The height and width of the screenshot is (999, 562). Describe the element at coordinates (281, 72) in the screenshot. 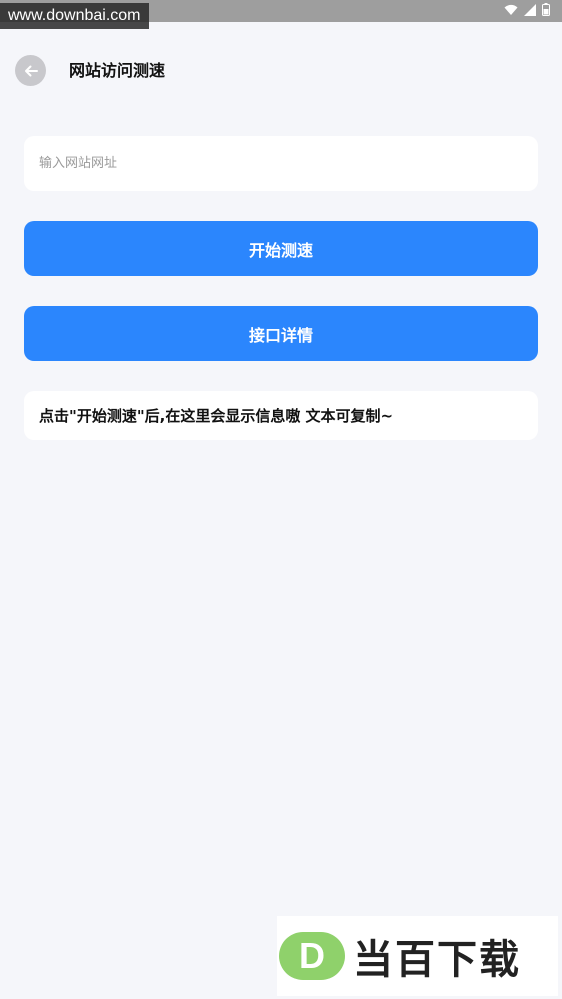

I see `header: 网站访问测速` at that location.